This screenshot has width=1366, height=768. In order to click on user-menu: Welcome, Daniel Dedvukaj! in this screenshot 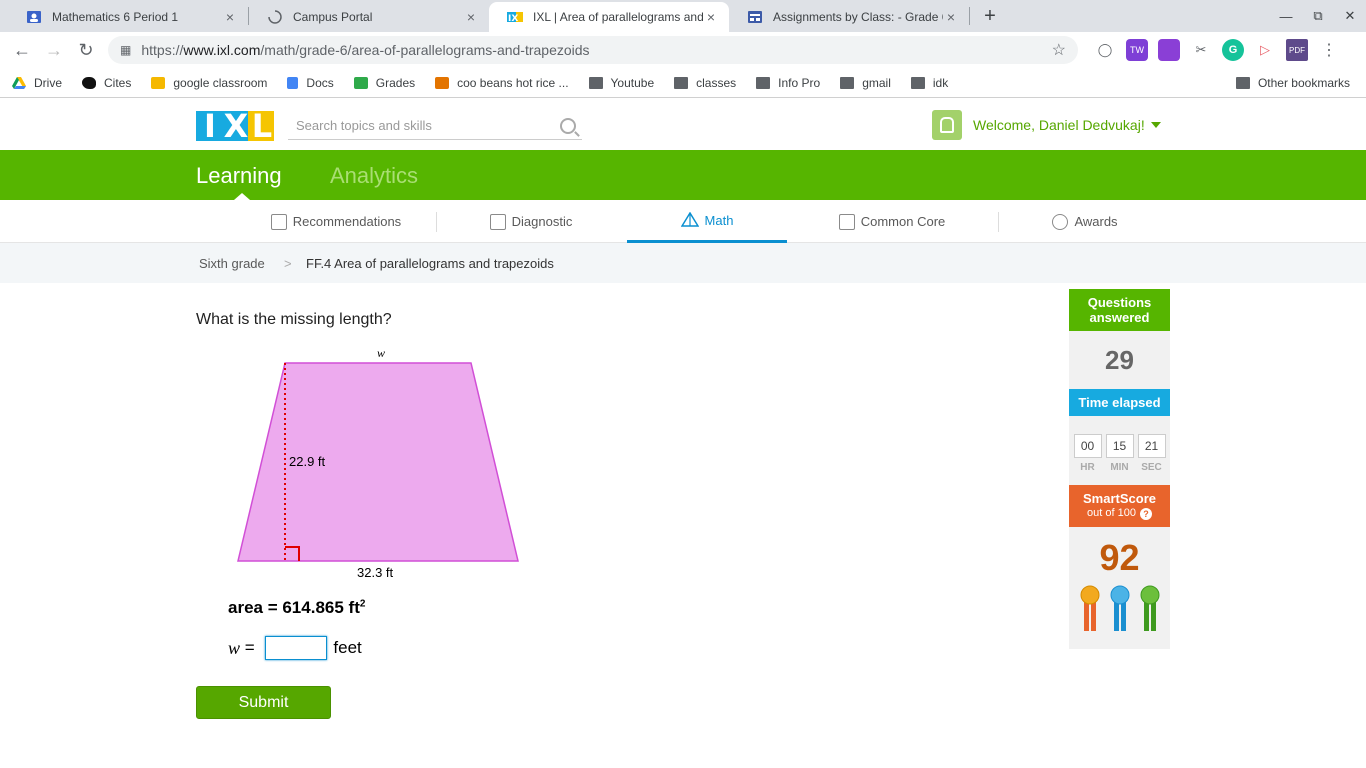, I will do `click(1046, 125)`.